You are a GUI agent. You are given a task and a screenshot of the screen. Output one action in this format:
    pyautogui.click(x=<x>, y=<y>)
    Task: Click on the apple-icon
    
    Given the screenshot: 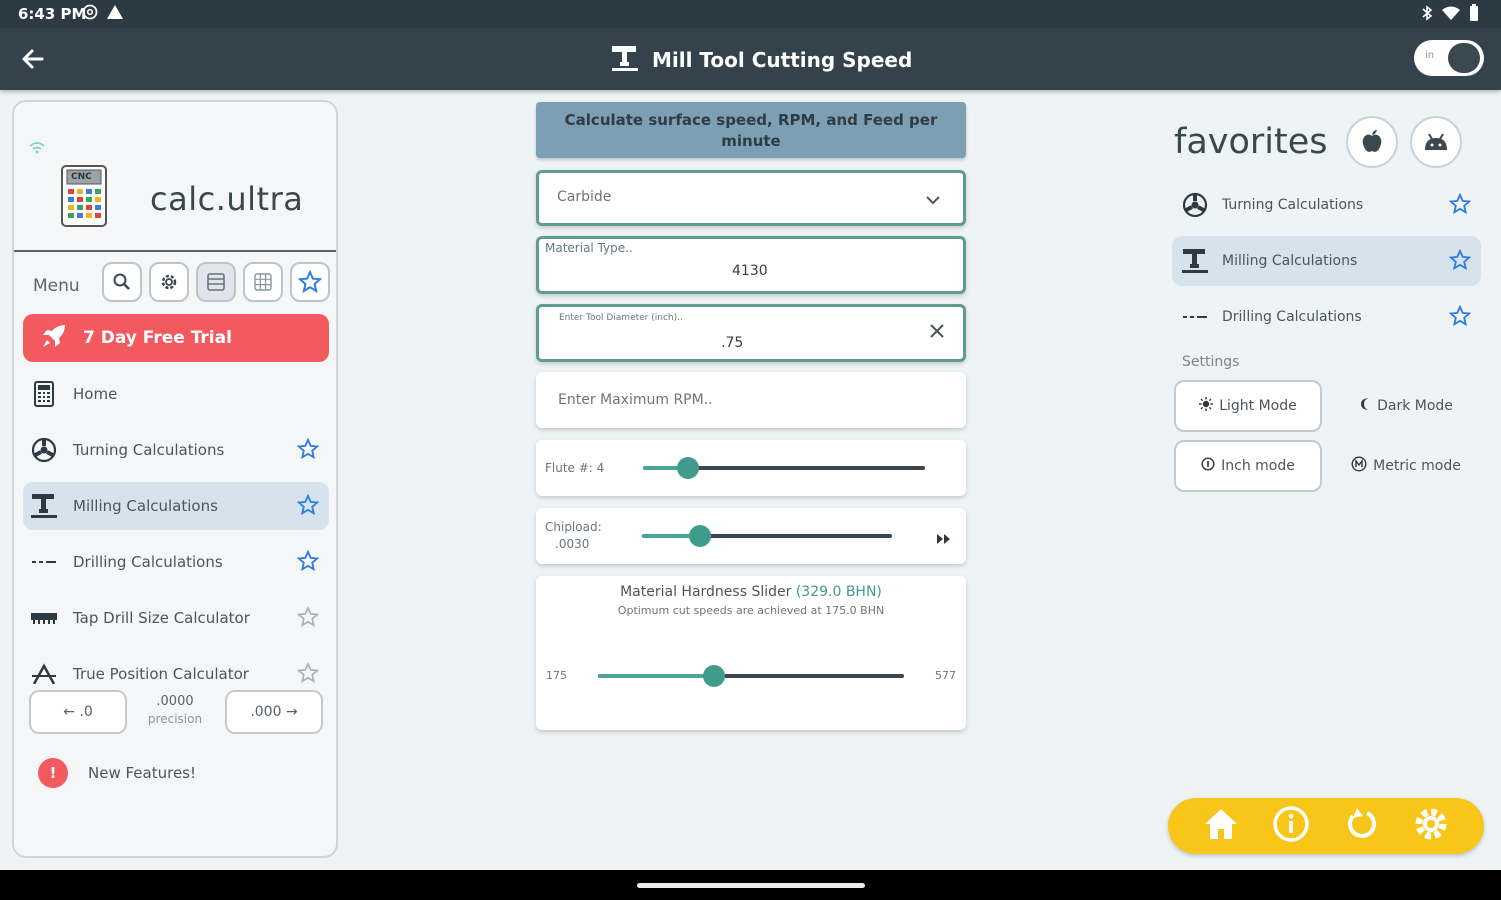 What is the action you would take?
    pyautogui.click(x=1372, y=141)
    